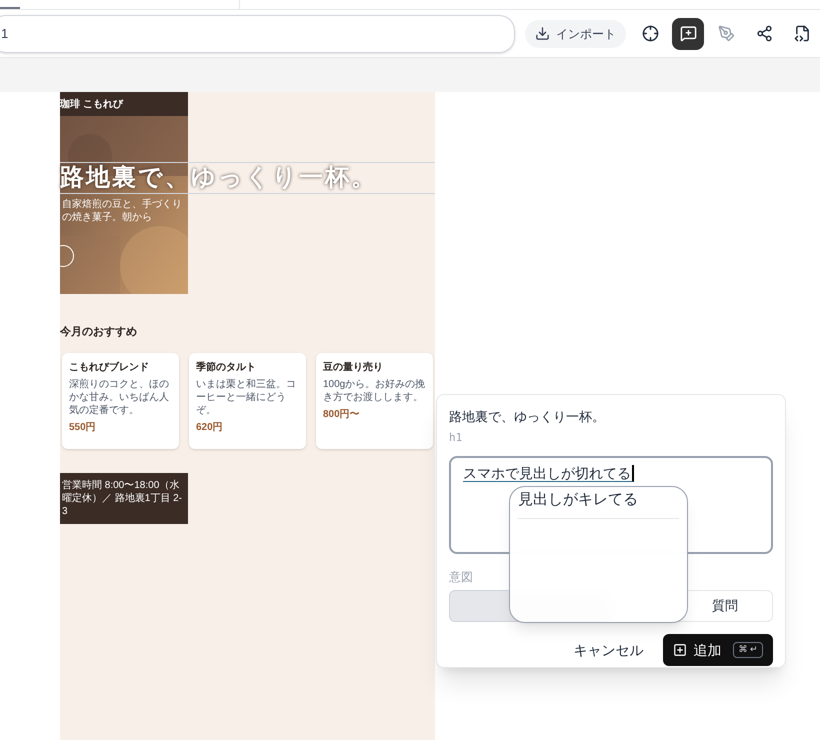  Describe the element at coordinates (91, 105) in the screenshot. I see `site-brand: 珈琲 こもれび` at that location.